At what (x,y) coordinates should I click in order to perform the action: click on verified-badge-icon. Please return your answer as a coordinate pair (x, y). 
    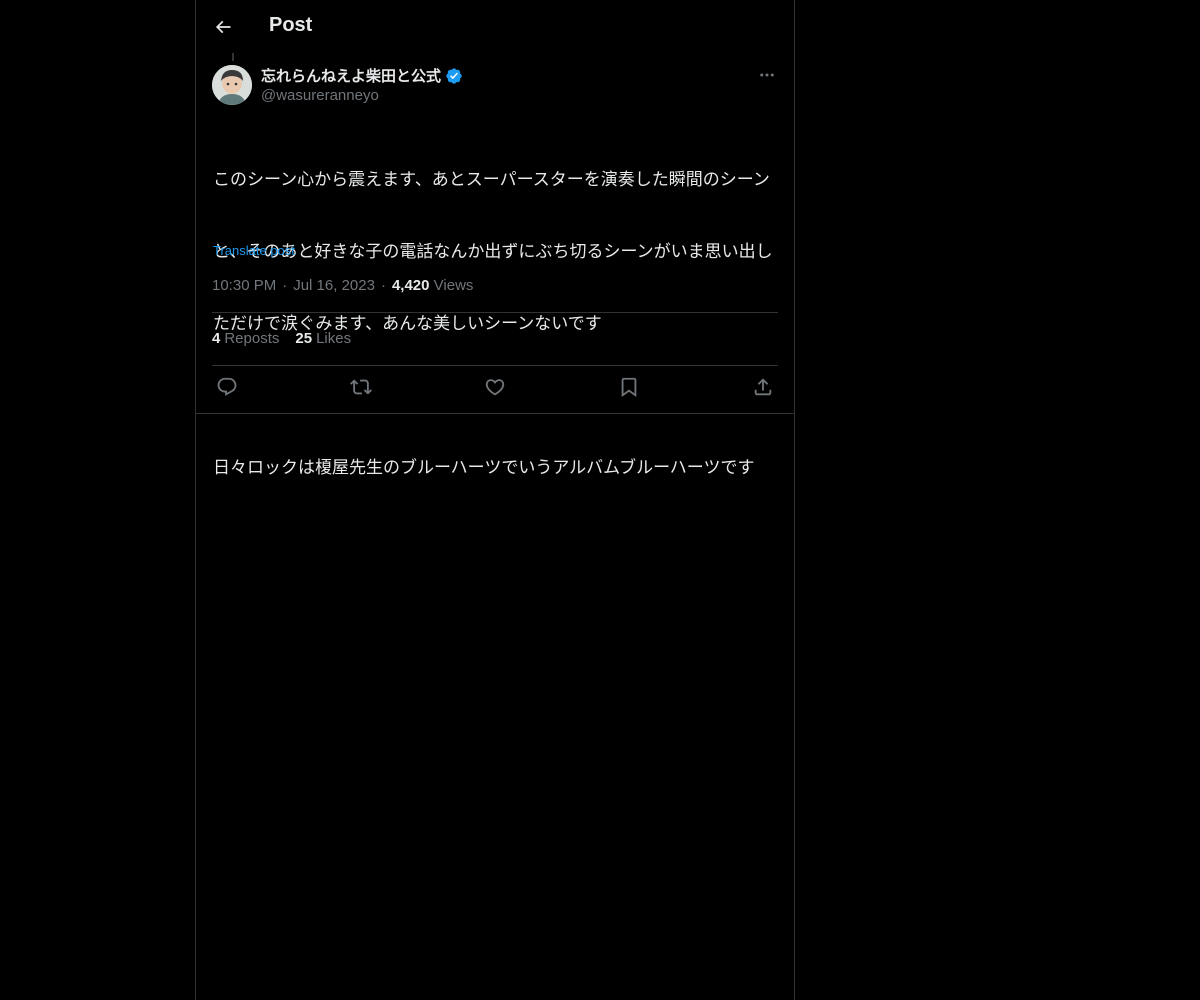
    Looking at the image, I should click on (454, 75).